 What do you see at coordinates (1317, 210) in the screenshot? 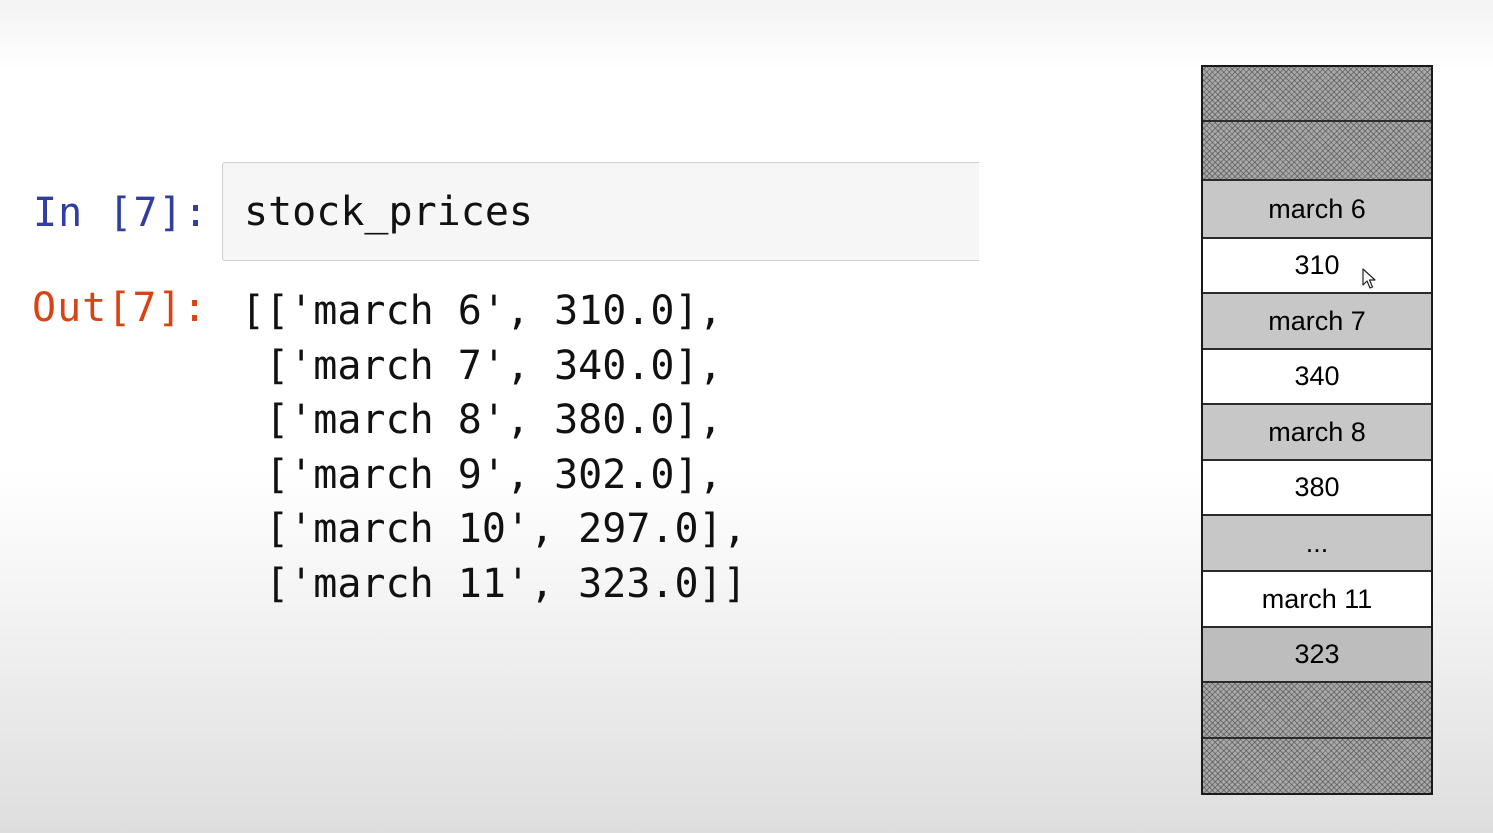
I see `memory-cell-date: march 6` at bounding box center [1317, 210].